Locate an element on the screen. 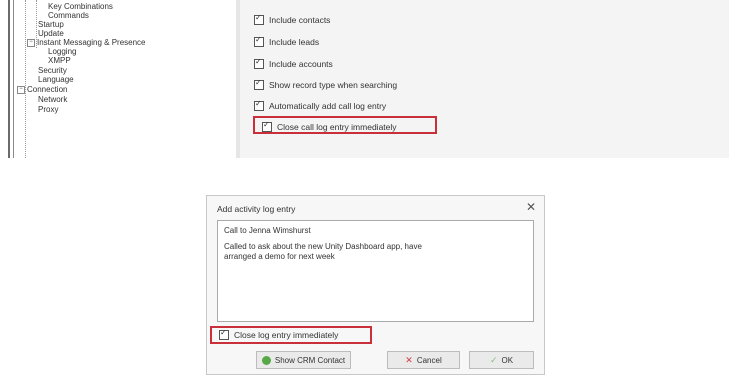  tree-item-xmpp: XMPP is located at coordinates (59, 60).